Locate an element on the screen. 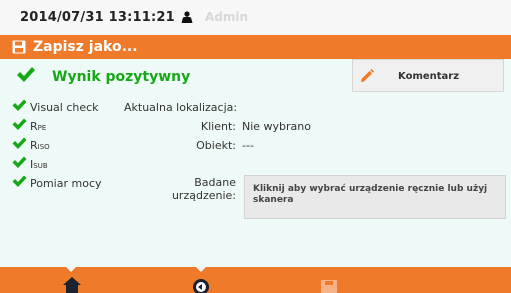  check-power: Pomiar mocy is located at coordinates (66, 183).